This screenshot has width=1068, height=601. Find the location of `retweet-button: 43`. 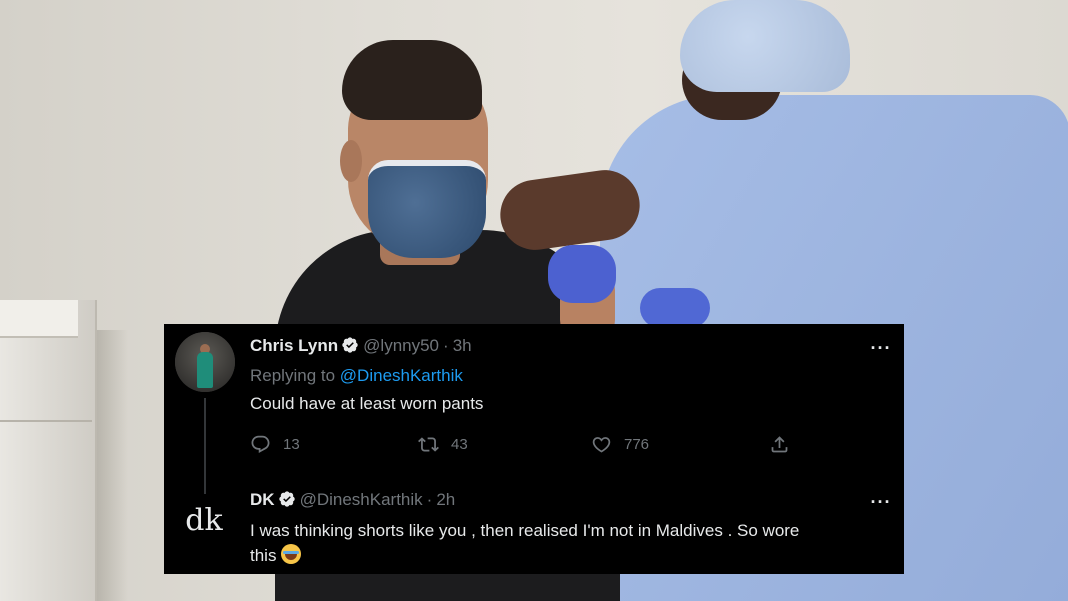

retweet-button: 43 is located at coordinates (443, 444).